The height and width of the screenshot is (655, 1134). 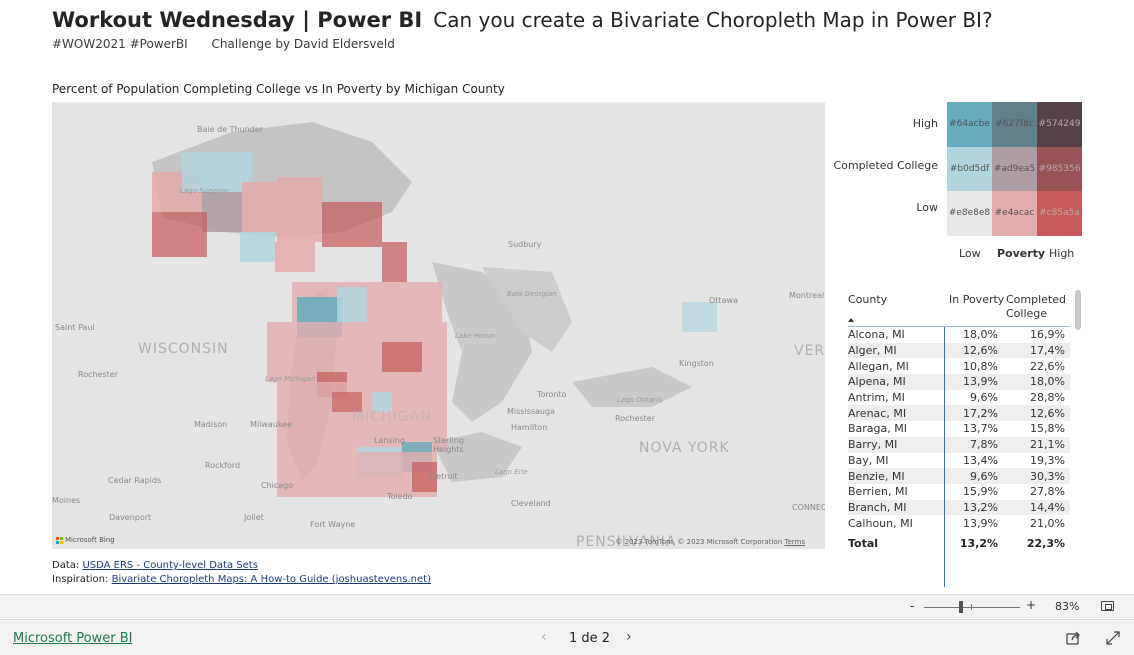 What do you see at coordinates (85, 540) in the screenshot?
I see `bing-logo: Microsoft Bing` at bounding box center [85, 540].